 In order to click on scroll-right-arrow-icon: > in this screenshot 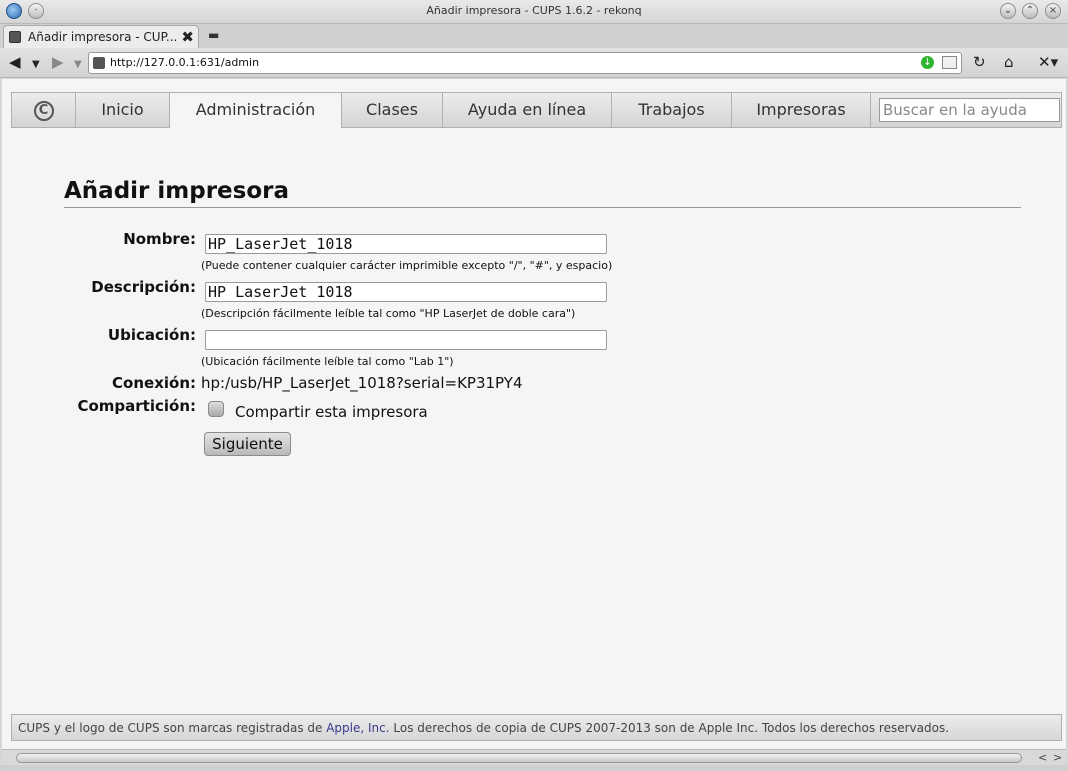, I will do `click(1057, 758)`.